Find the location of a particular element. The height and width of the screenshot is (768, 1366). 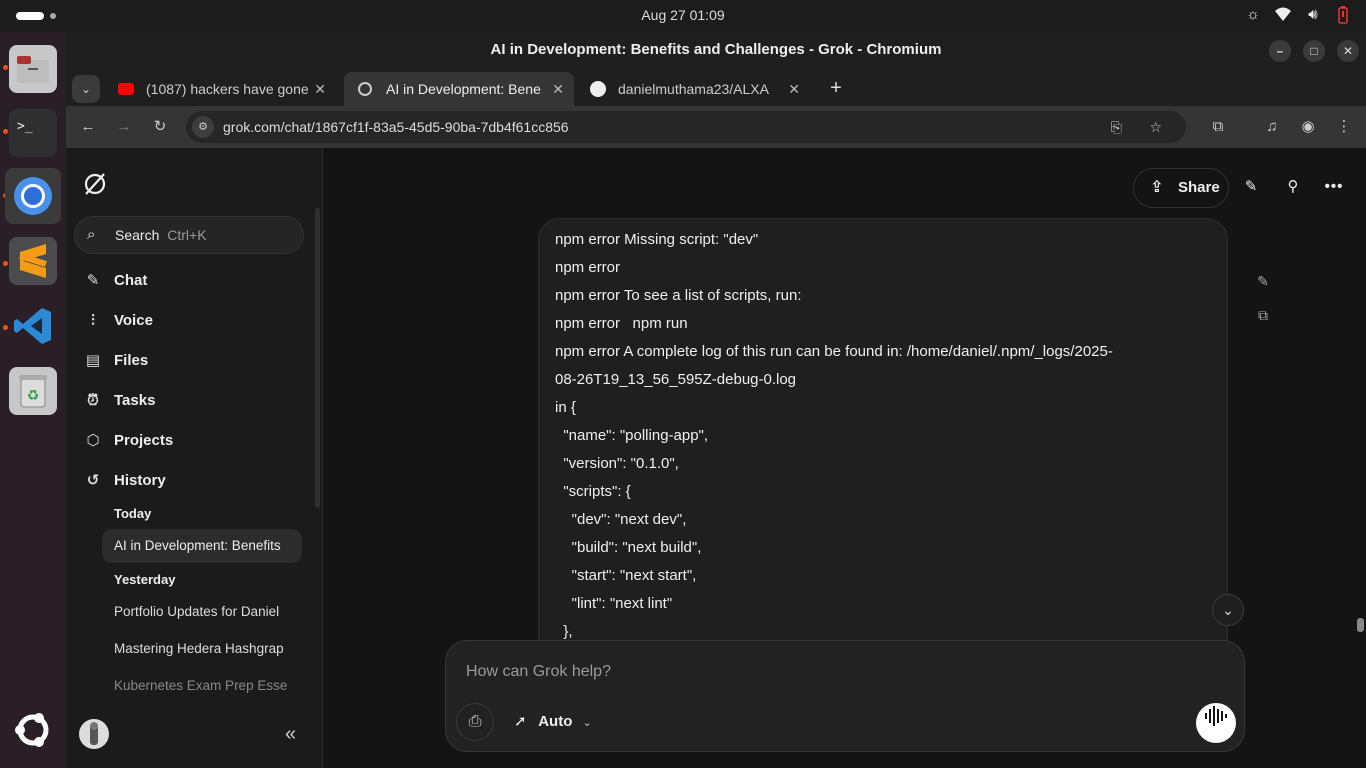

tab-github: danielmuthama23/ALXA ✕ is located at coordinates (693, 89).